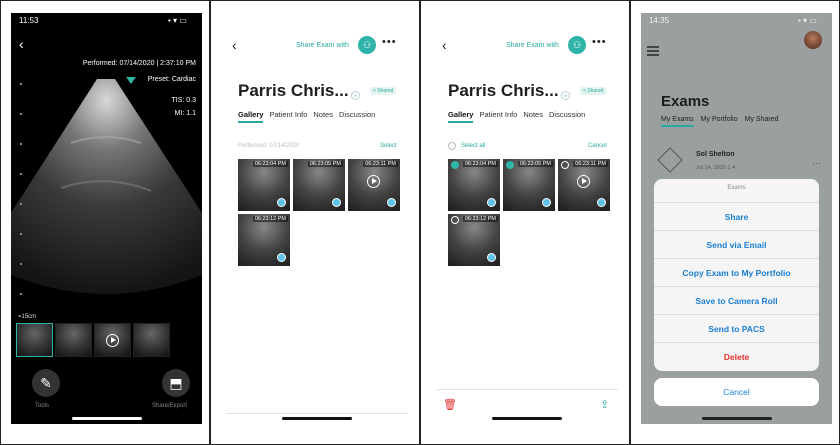 The image size is (840, 445). Describe the element at coordinates (170, 406) in the screenshot. I see `share-export-label: Share/Export` at that location.